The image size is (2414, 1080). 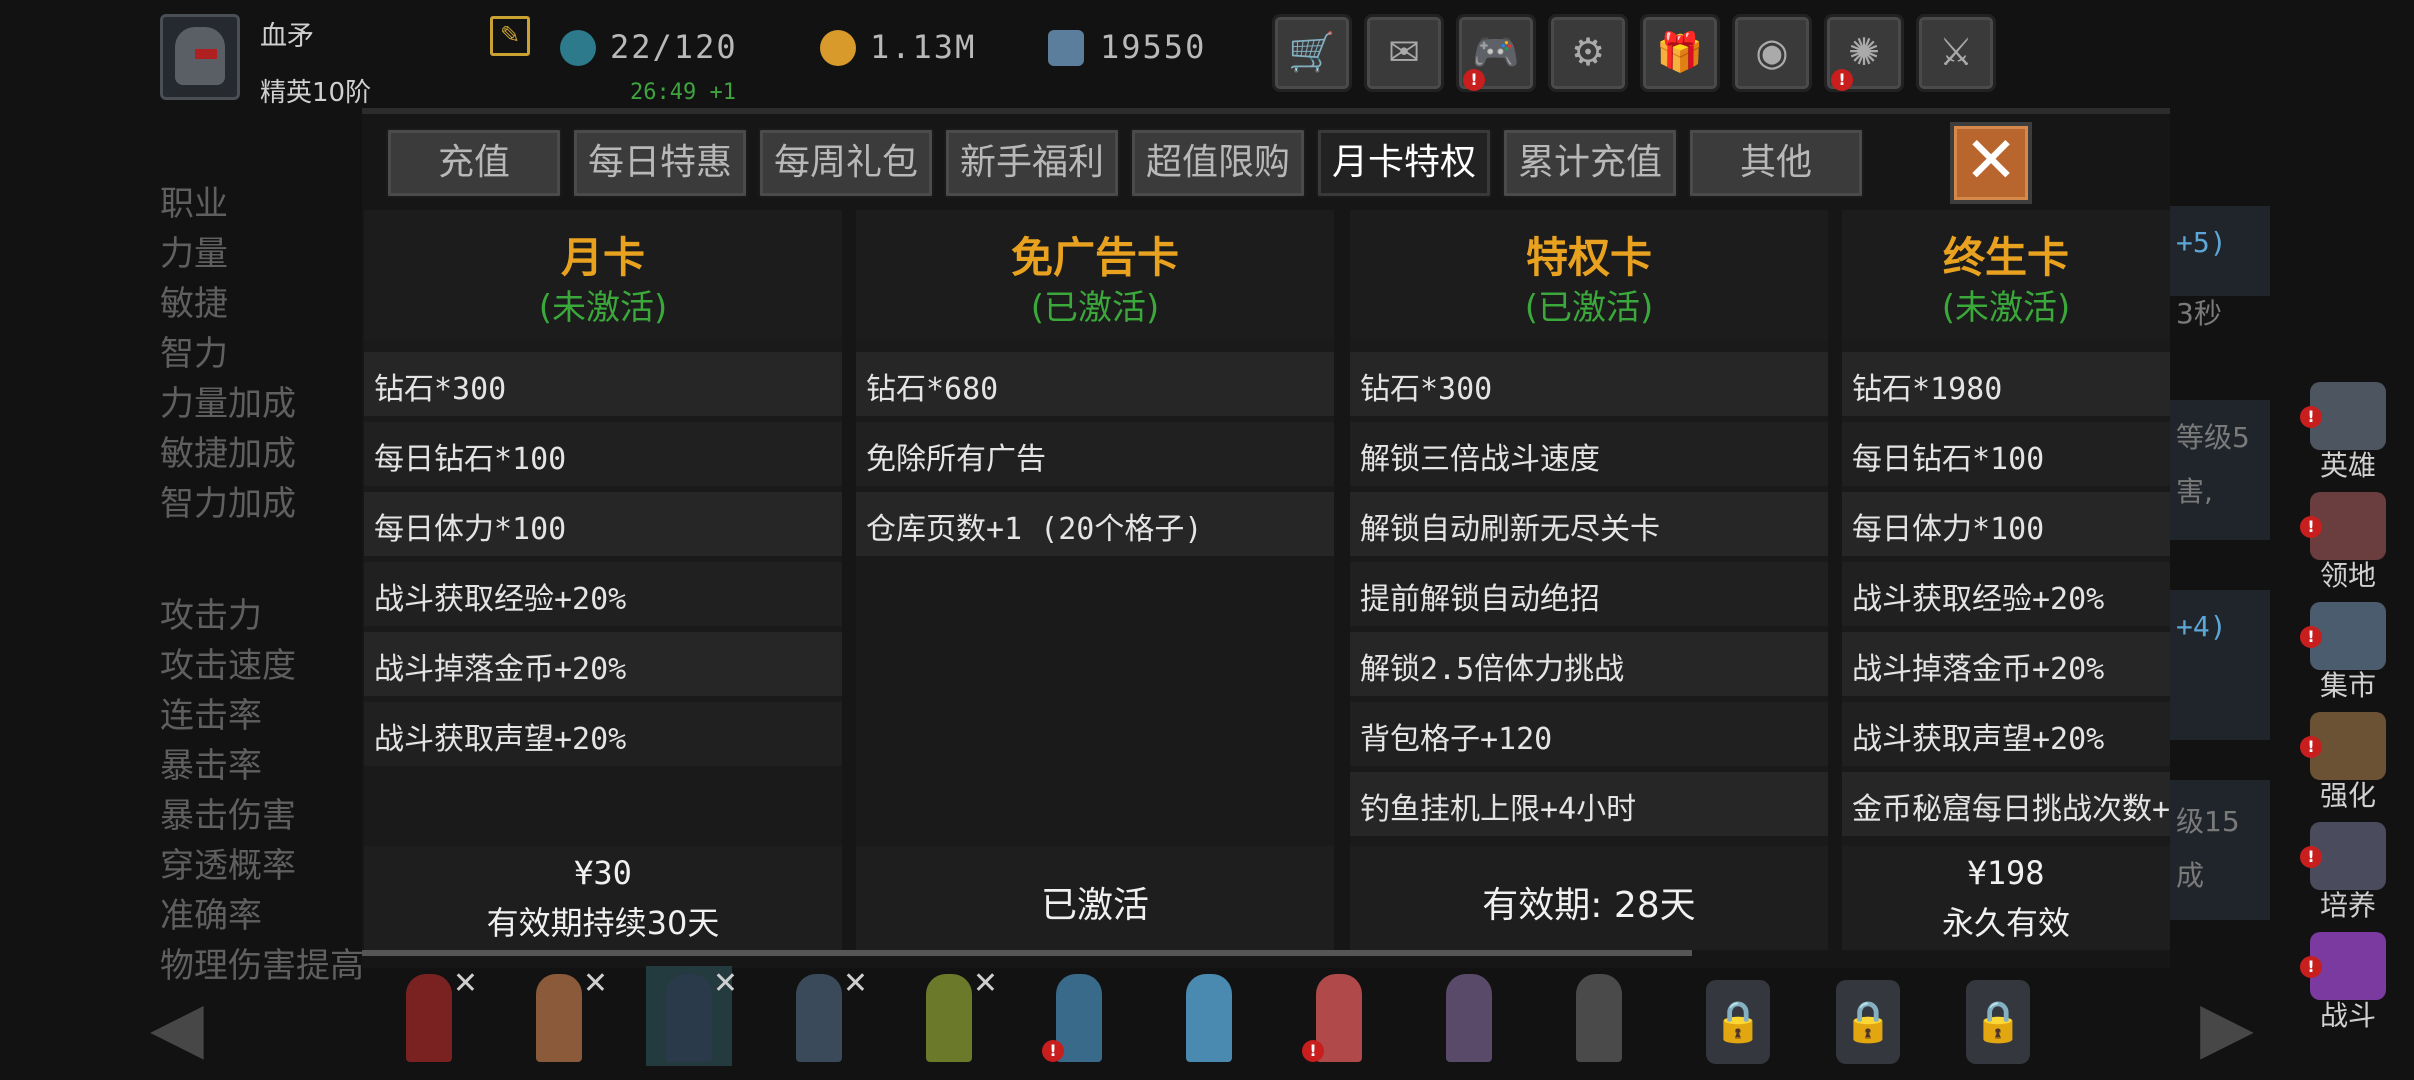 I want to click on card-title: 月卡, so click(x=602, y=257).